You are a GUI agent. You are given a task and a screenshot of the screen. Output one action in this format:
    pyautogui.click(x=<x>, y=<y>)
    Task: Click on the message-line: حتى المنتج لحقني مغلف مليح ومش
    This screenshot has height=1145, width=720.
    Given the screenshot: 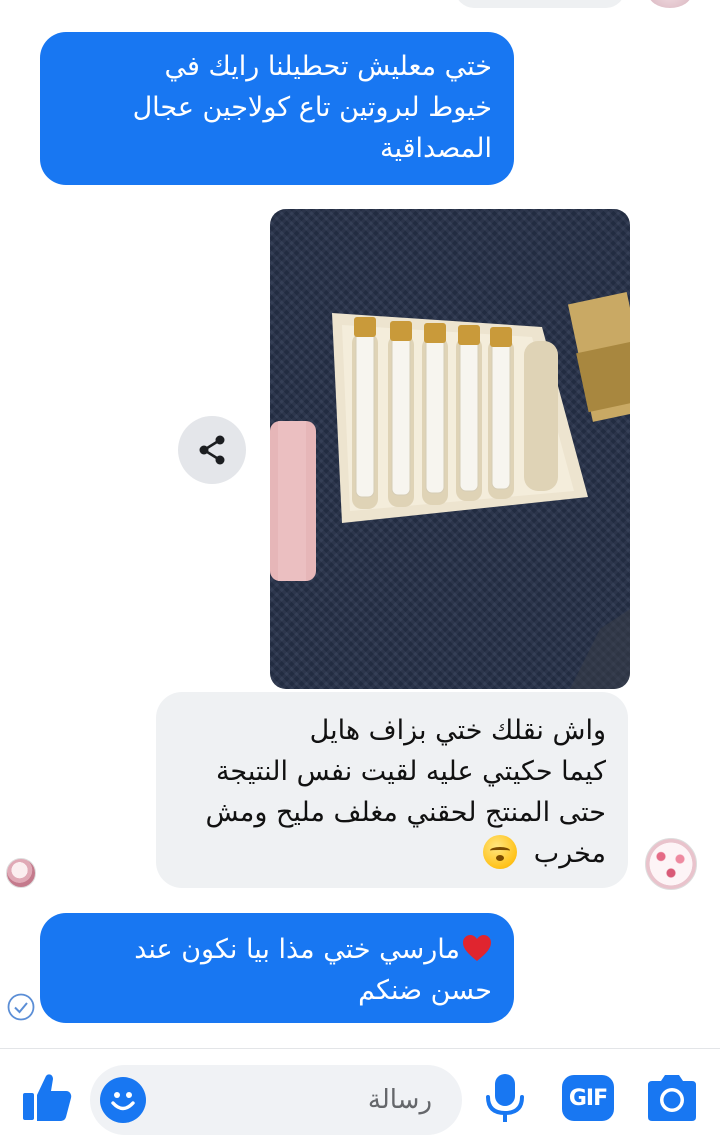 What is the action you would take?
    pyautogui.click(x=405, y=812)
    